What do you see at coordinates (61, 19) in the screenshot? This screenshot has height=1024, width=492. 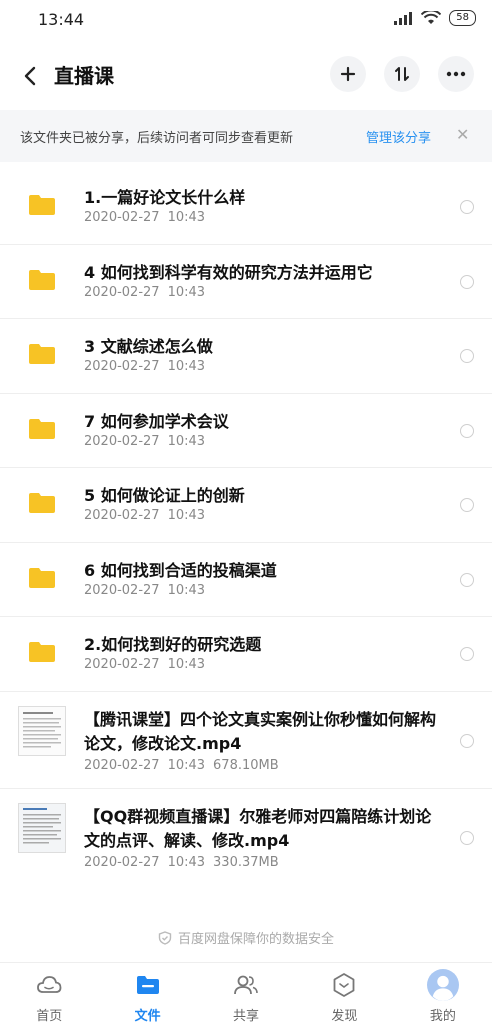 I see `status-time: 13:44` at bounding box center [61, 19].